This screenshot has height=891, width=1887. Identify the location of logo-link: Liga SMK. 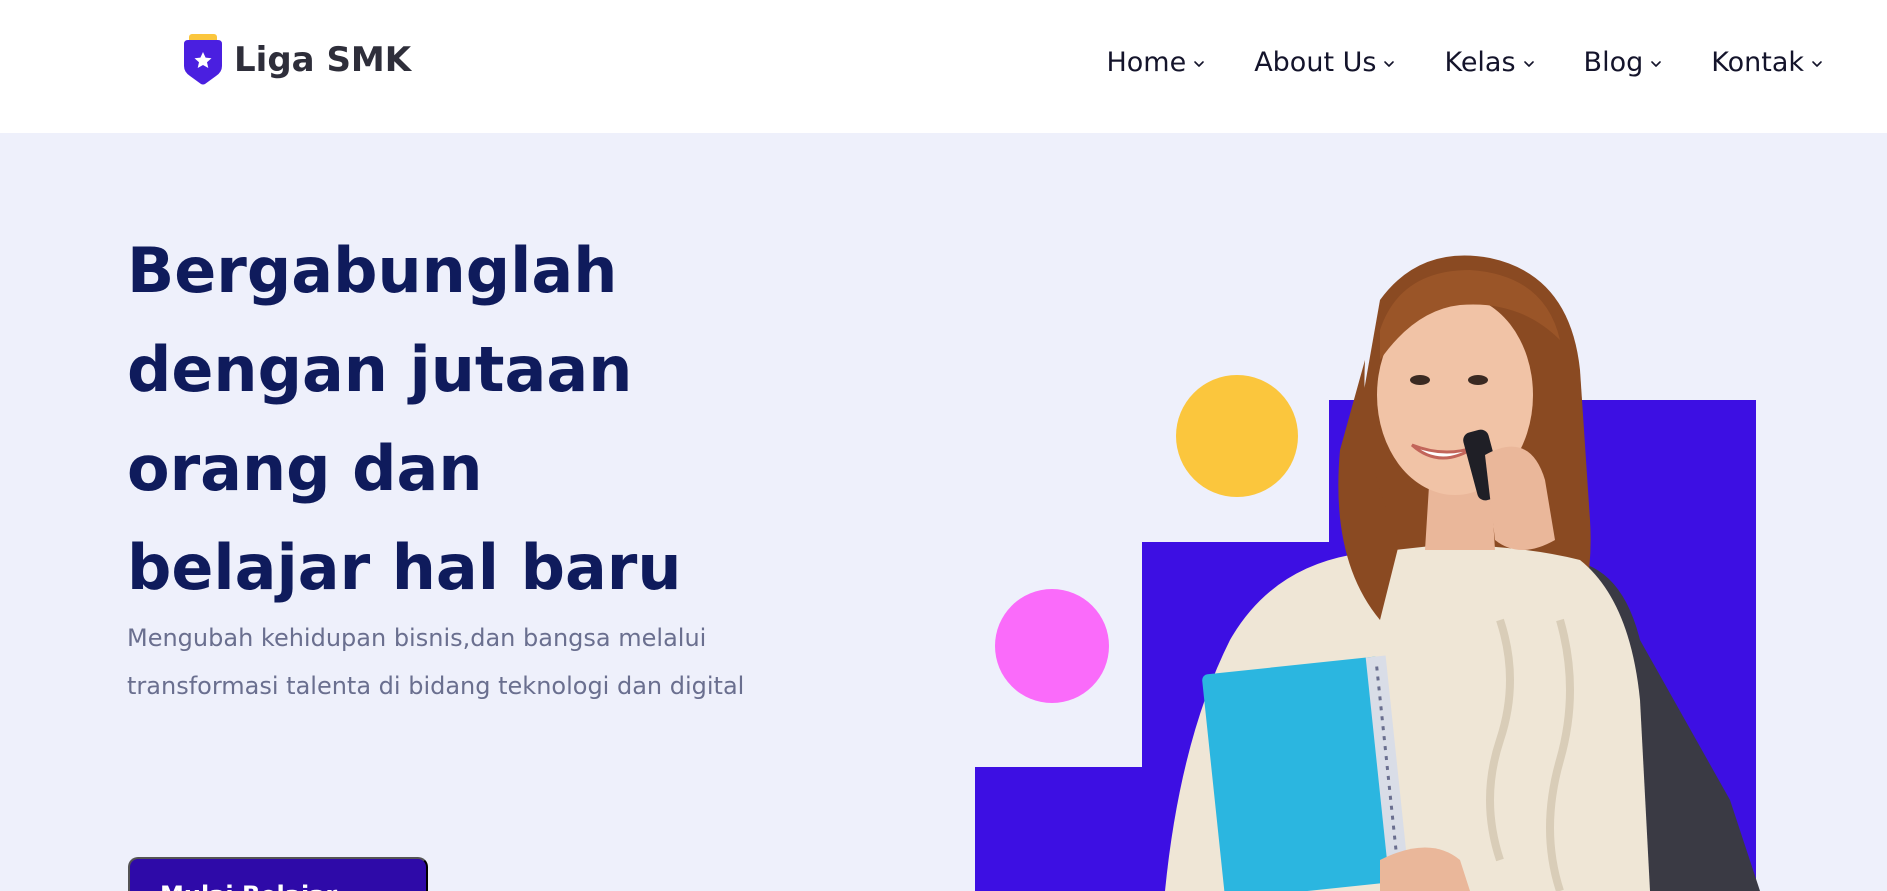
(295, 60).